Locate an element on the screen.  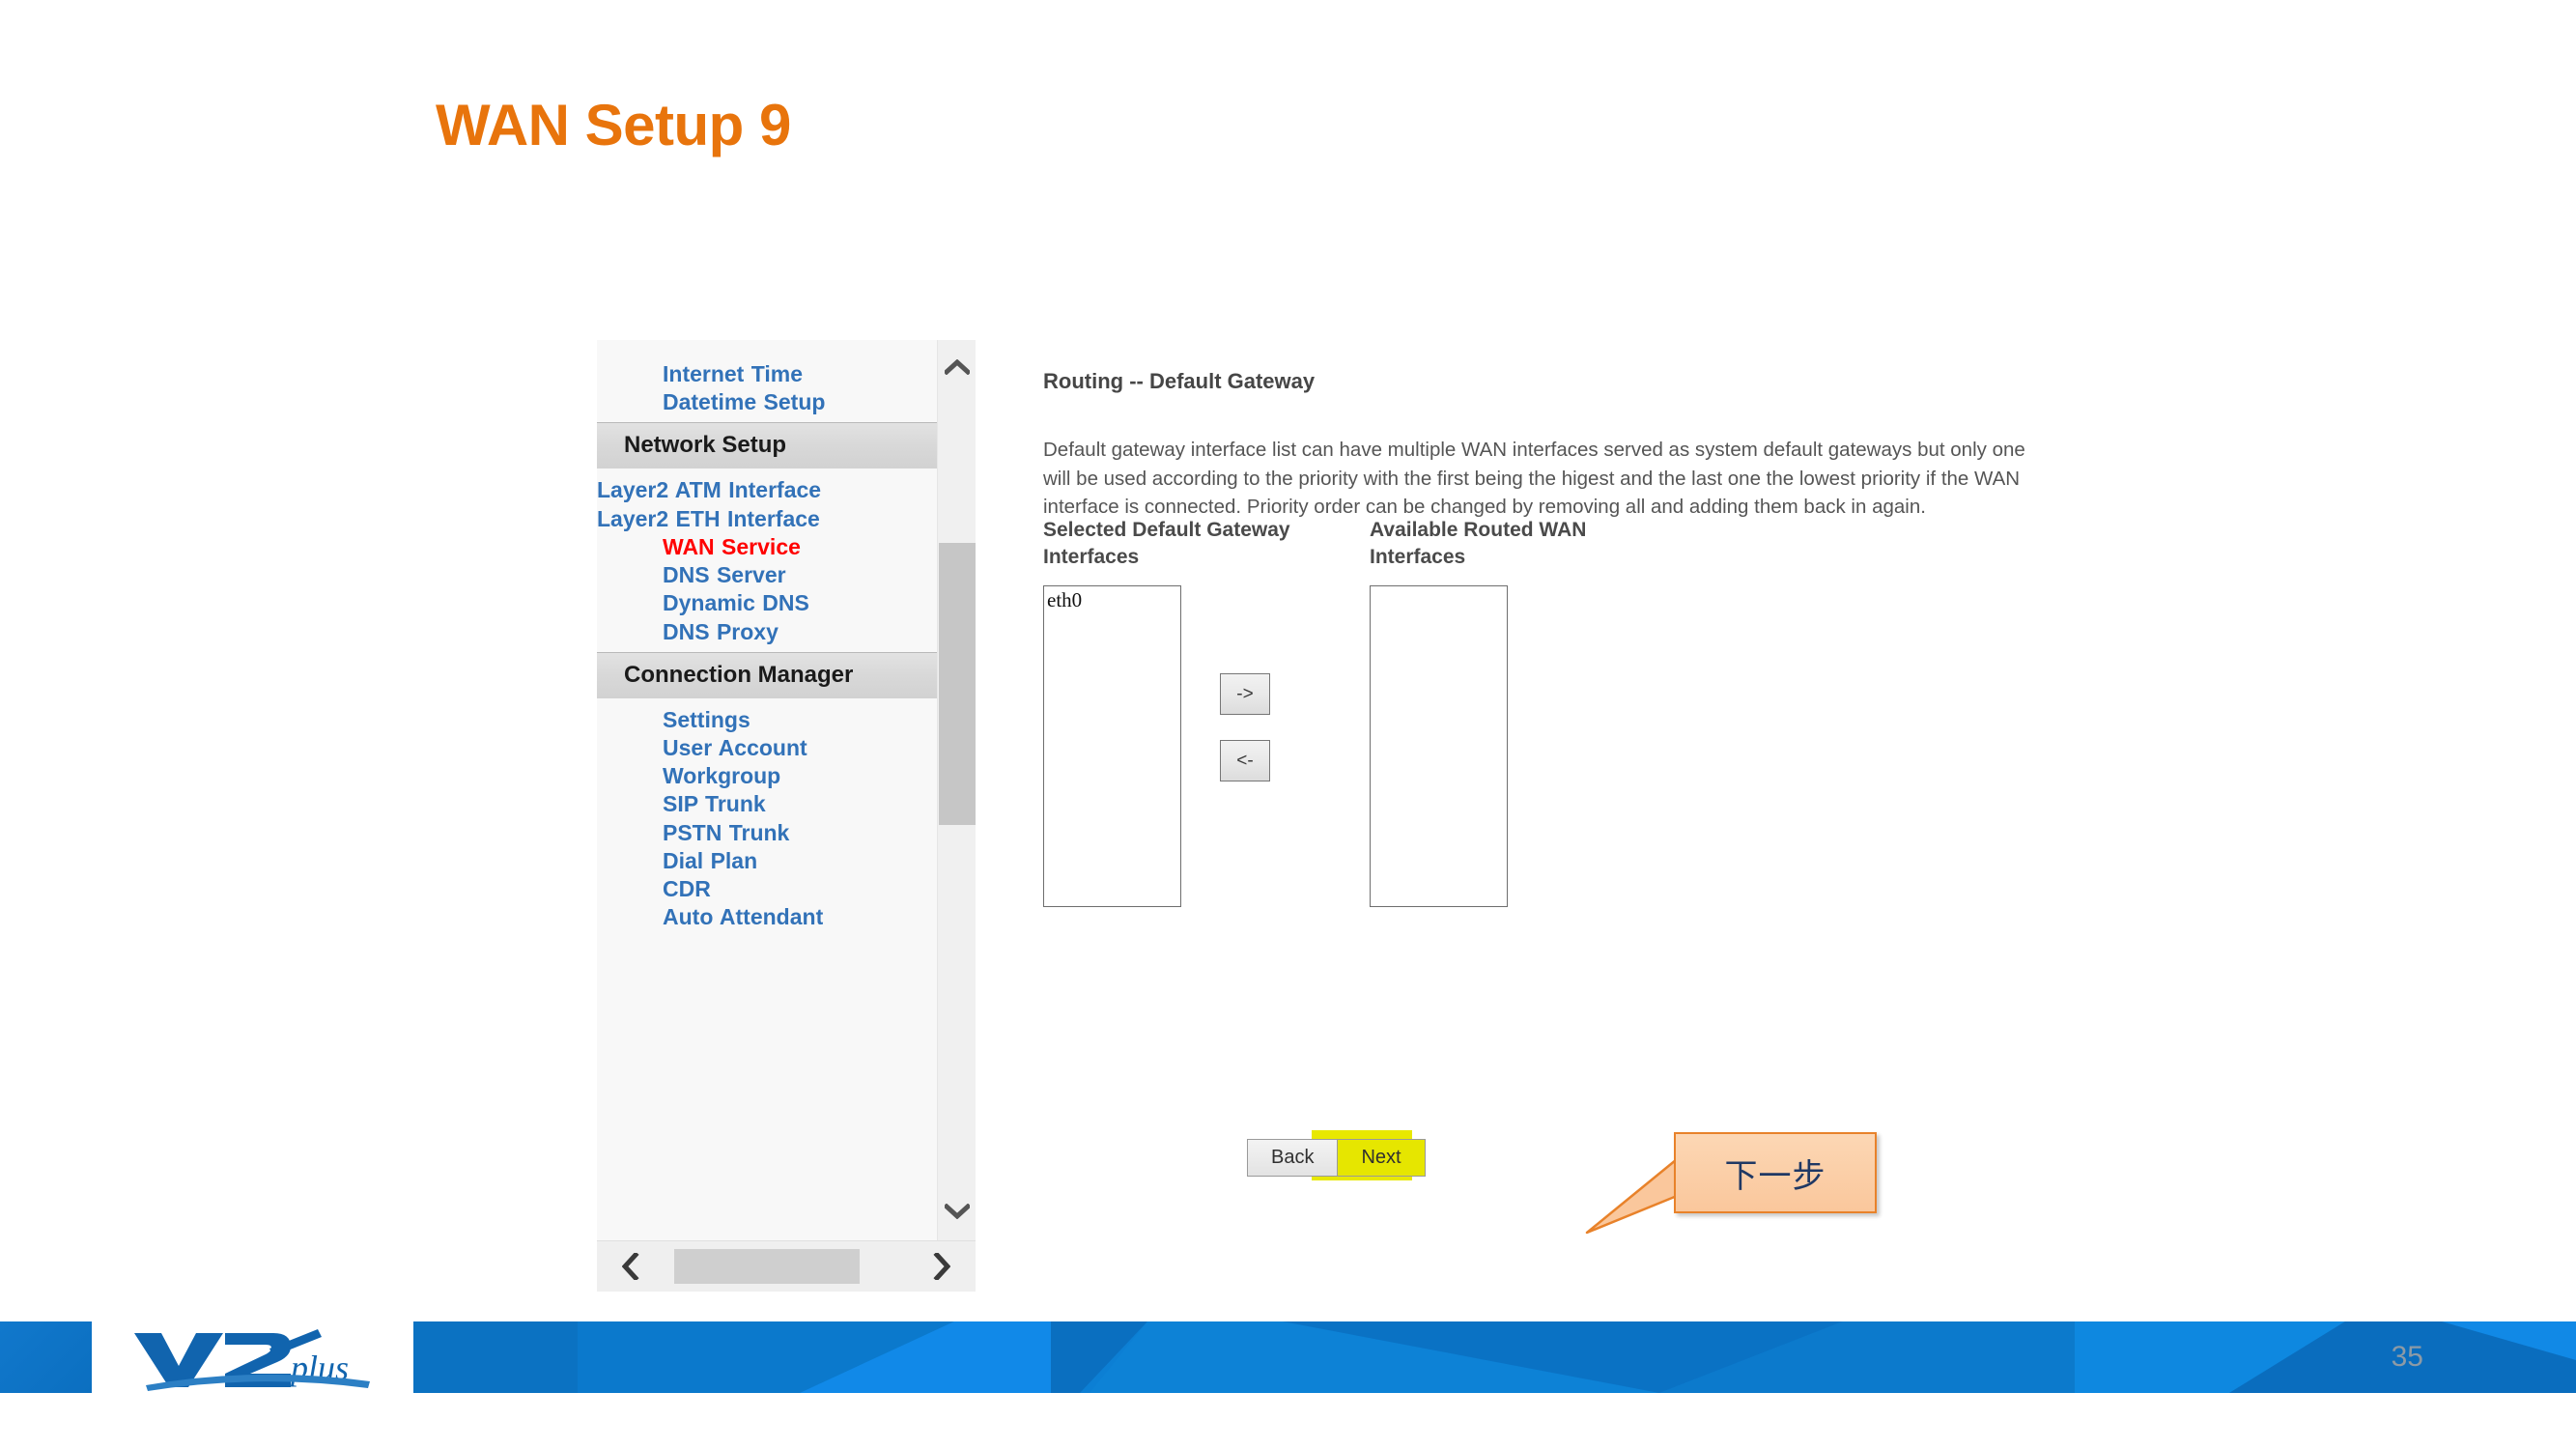
sidebar-link-label: Auto Attendant is located at coordinates (767, 916).